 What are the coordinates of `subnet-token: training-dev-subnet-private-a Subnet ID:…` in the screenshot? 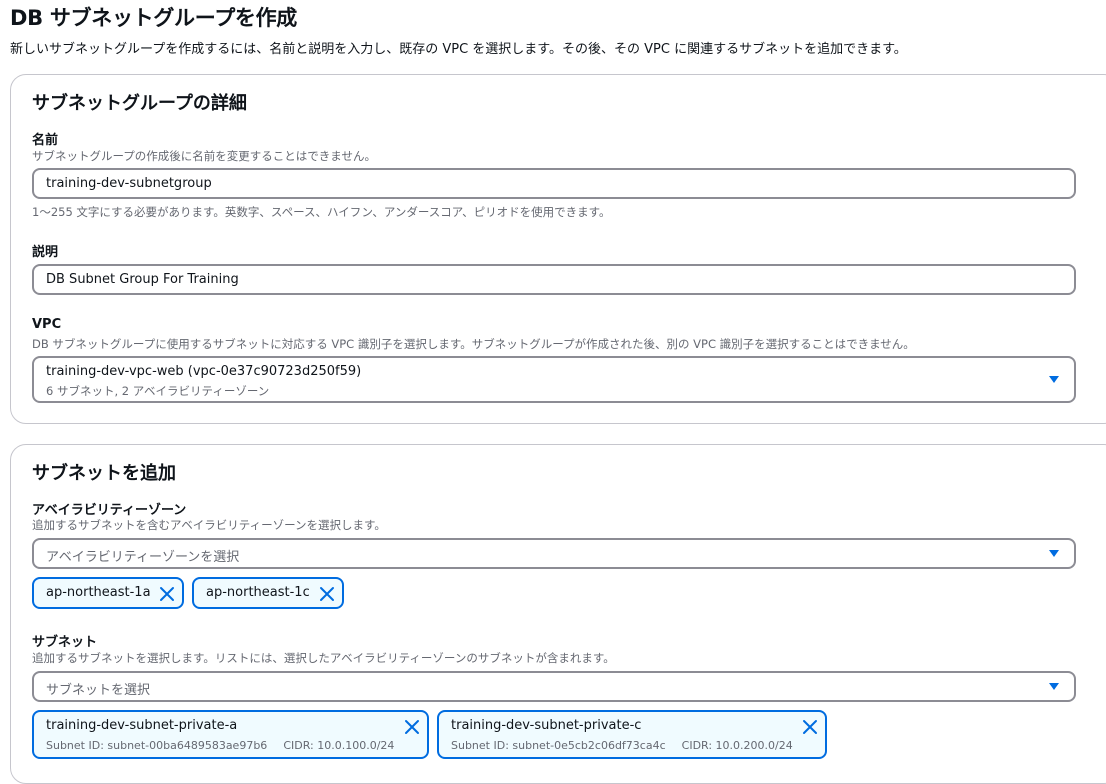 It's located at (230, 734).